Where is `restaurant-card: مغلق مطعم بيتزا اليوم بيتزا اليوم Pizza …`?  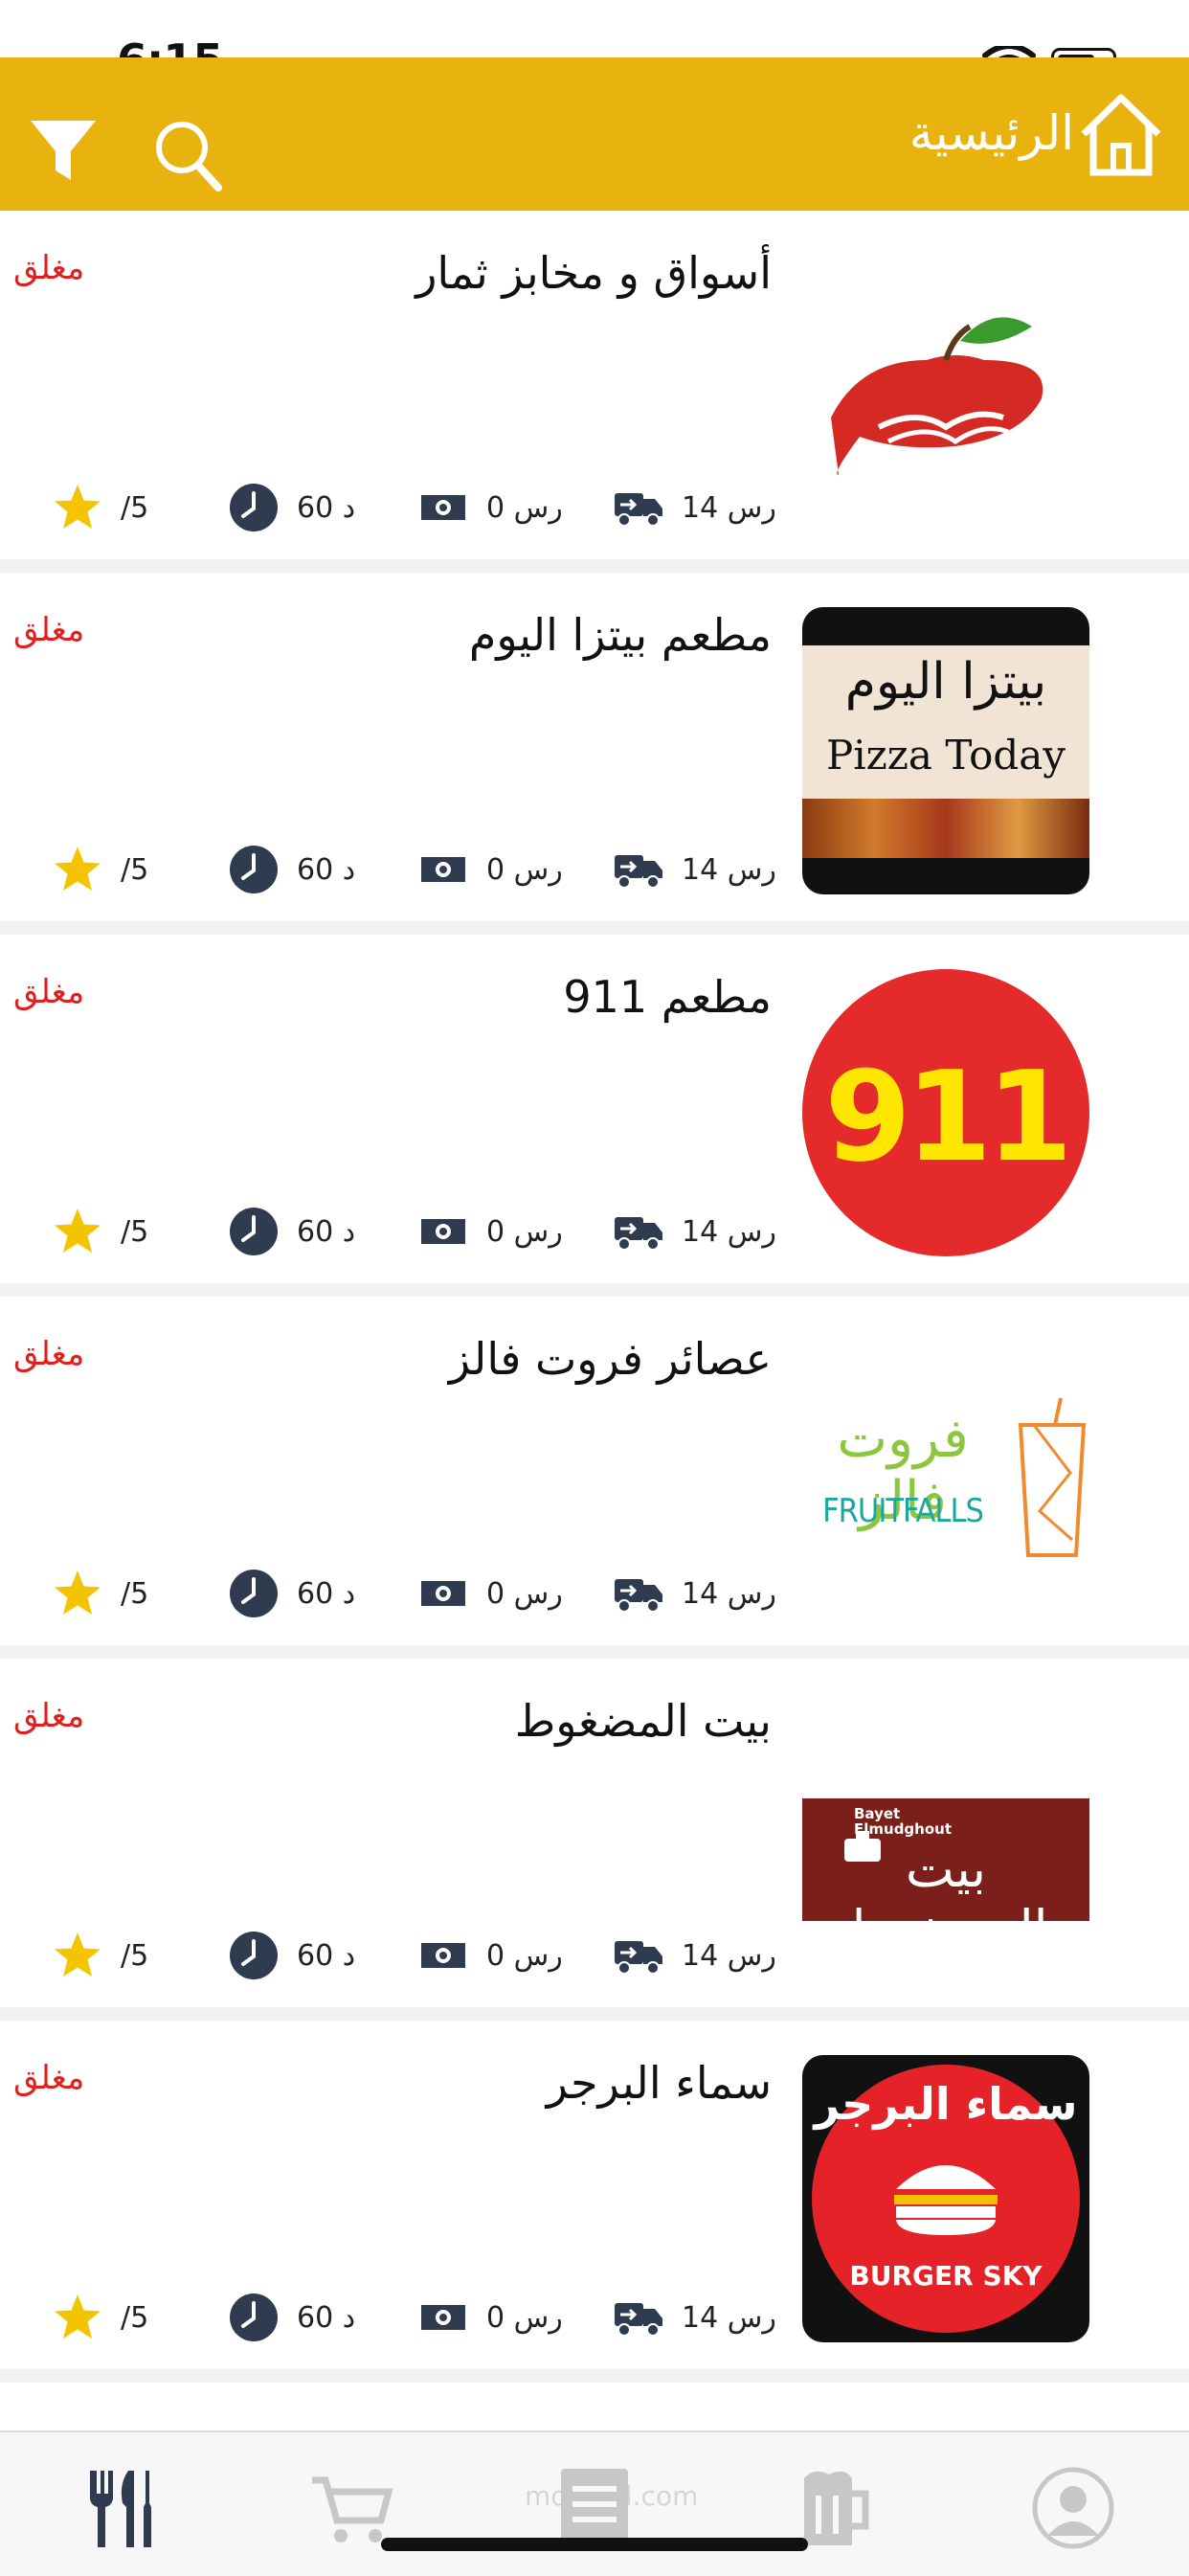 restaurant-card: مغلق مطعم بيتزا اليوم بيتزا اليوم Pizza … is located at coordinates (594, 747).